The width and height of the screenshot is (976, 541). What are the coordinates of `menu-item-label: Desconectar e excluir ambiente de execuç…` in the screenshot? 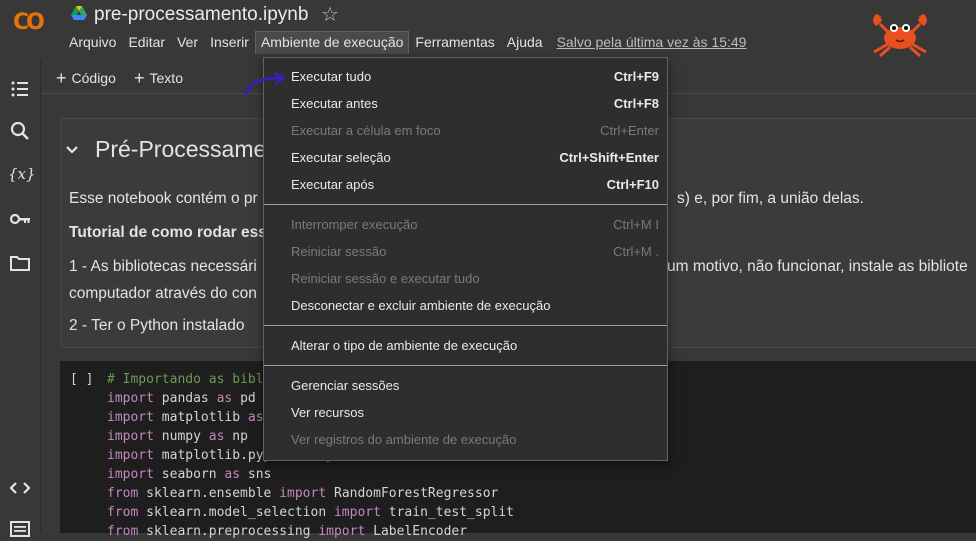 It's located at (421, 305).